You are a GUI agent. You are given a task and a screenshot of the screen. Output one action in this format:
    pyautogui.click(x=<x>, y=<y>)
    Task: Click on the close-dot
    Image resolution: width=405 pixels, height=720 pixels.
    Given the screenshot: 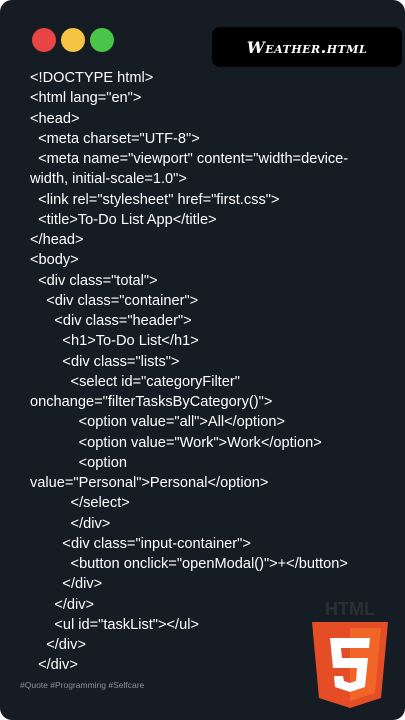 What is the action you would take?
    pyautogui.click(x=44, y=40)
    